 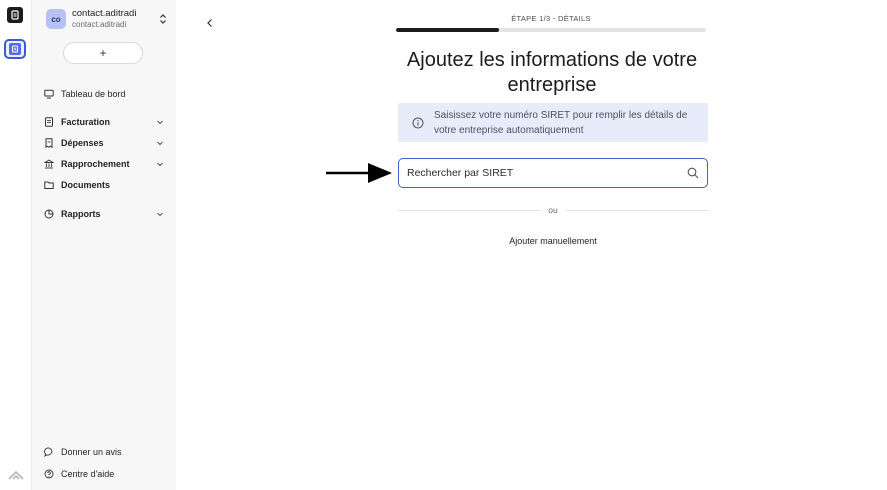 What do you see at coordinates (95, 164) in the screenshot?
I see `sidebar-item-label: Rapprochement` at bounding box center [95, 164].